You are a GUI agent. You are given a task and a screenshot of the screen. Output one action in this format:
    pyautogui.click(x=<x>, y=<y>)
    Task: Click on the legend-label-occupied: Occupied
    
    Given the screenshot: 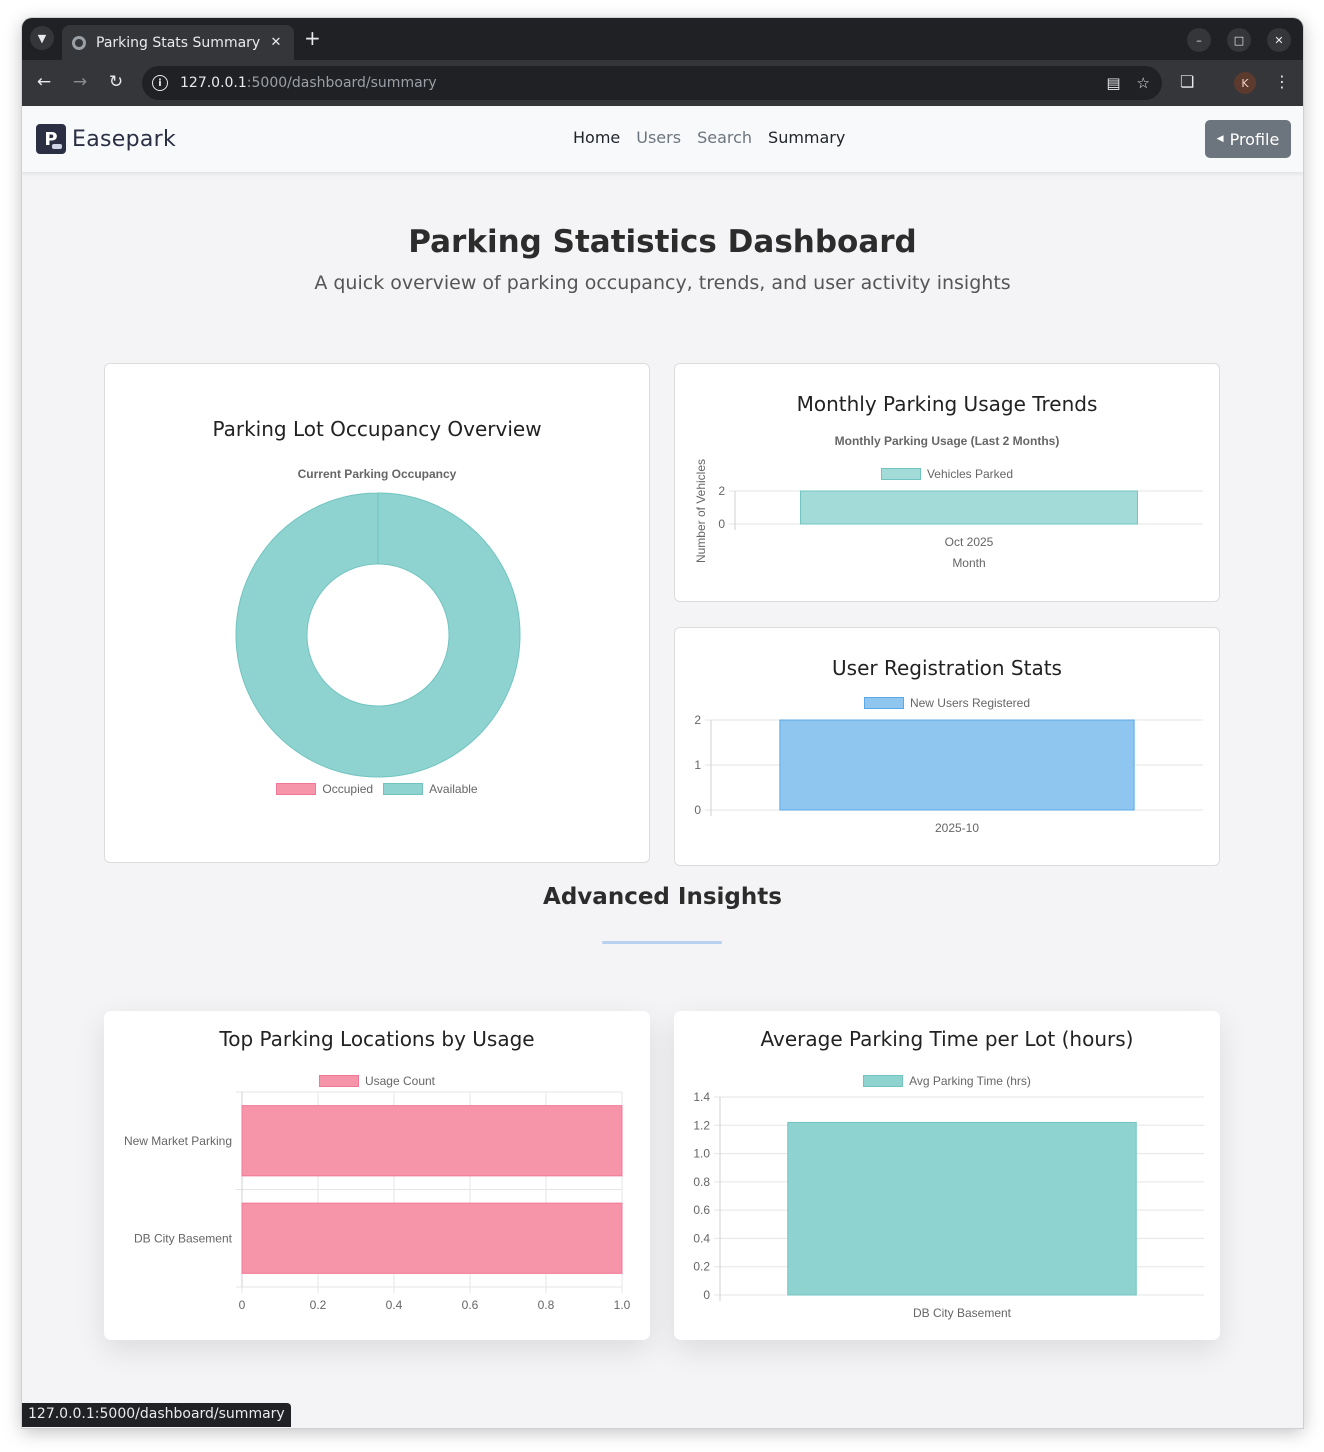 What is the action you would take?
    pyautogui.click(x=348, y=789)
    